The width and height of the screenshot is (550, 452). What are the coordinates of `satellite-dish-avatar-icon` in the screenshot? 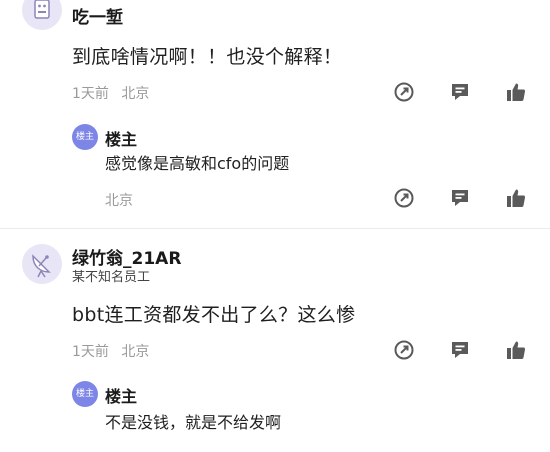 It's located at (41, 266).